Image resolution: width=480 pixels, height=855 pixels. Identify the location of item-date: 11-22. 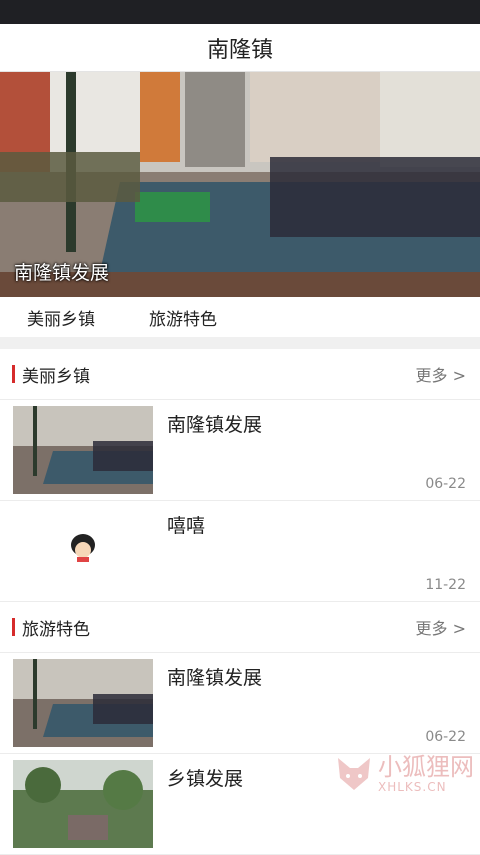
(445, 585).